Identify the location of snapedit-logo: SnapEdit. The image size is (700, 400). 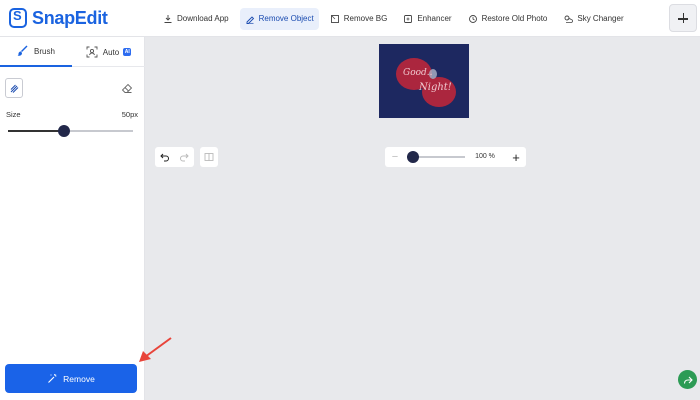
(58, 18).